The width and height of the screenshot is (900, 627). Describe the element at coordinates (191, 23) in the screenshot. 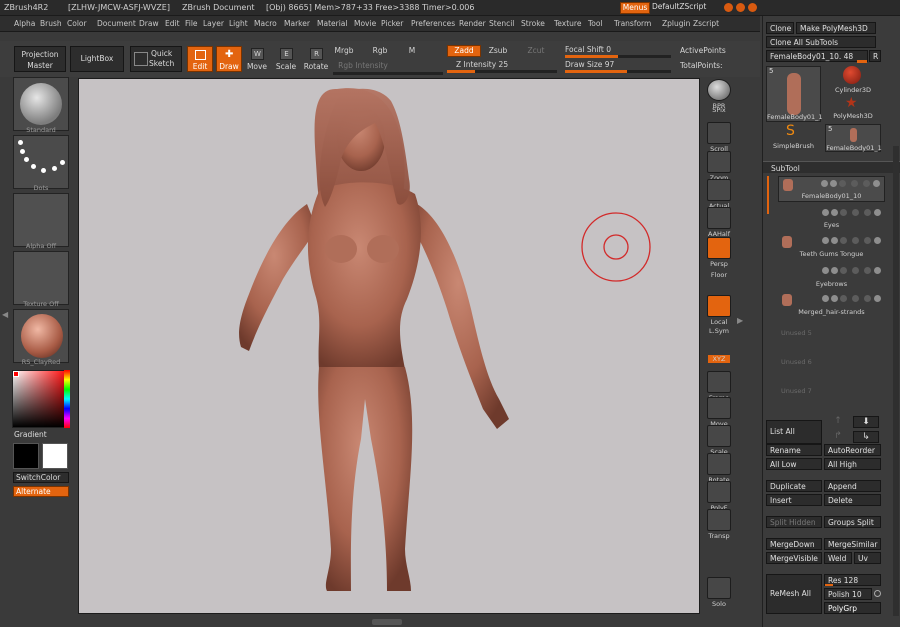

I see `menu-file: File` at that location.